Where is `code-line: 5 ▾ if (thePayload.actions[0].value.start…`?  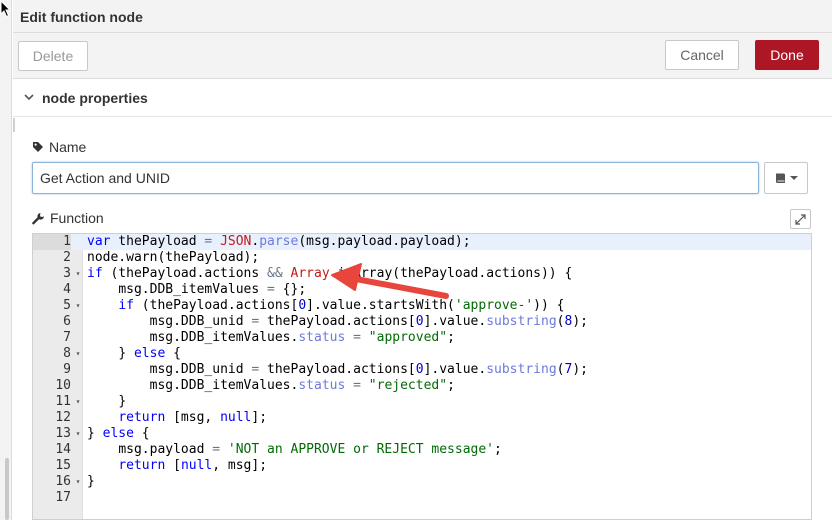
code-line: 5 ▾ if (thePayload.actions[0].value.start… is located at coordinates (422, 306).